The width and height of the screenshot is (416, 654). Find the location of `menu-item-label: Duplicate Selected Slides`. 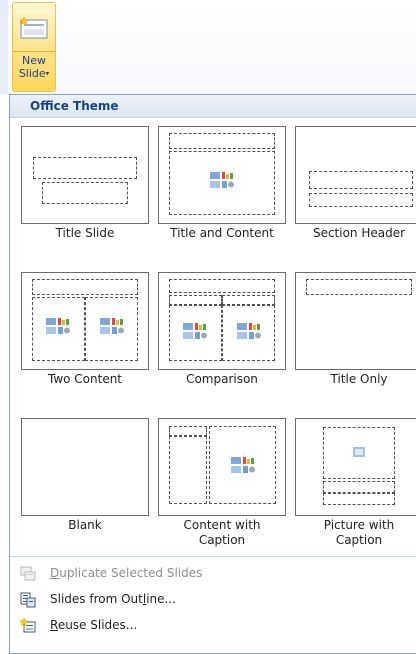

menu-item-label: Duplicate Selected Slides is located at coordinates (126, 573).